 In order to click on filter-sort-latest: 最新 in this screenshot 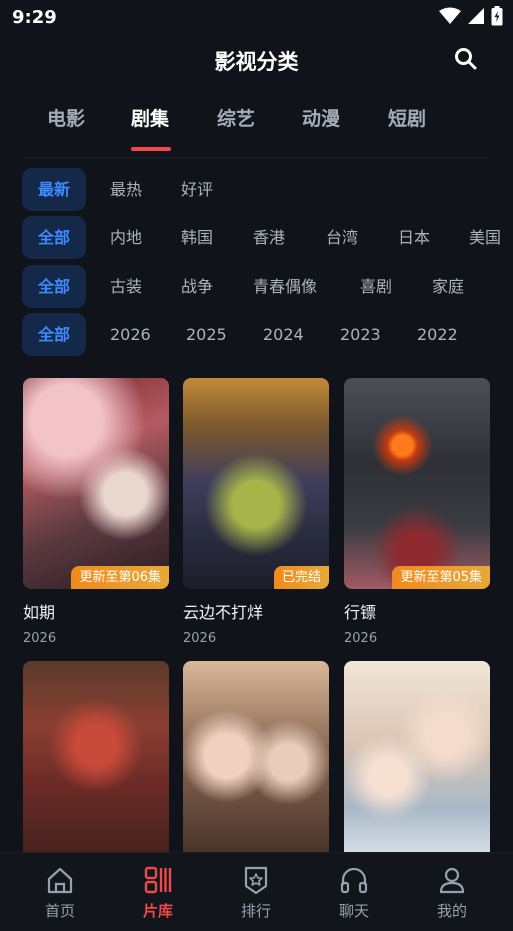, I will do `click(54, 189)`.